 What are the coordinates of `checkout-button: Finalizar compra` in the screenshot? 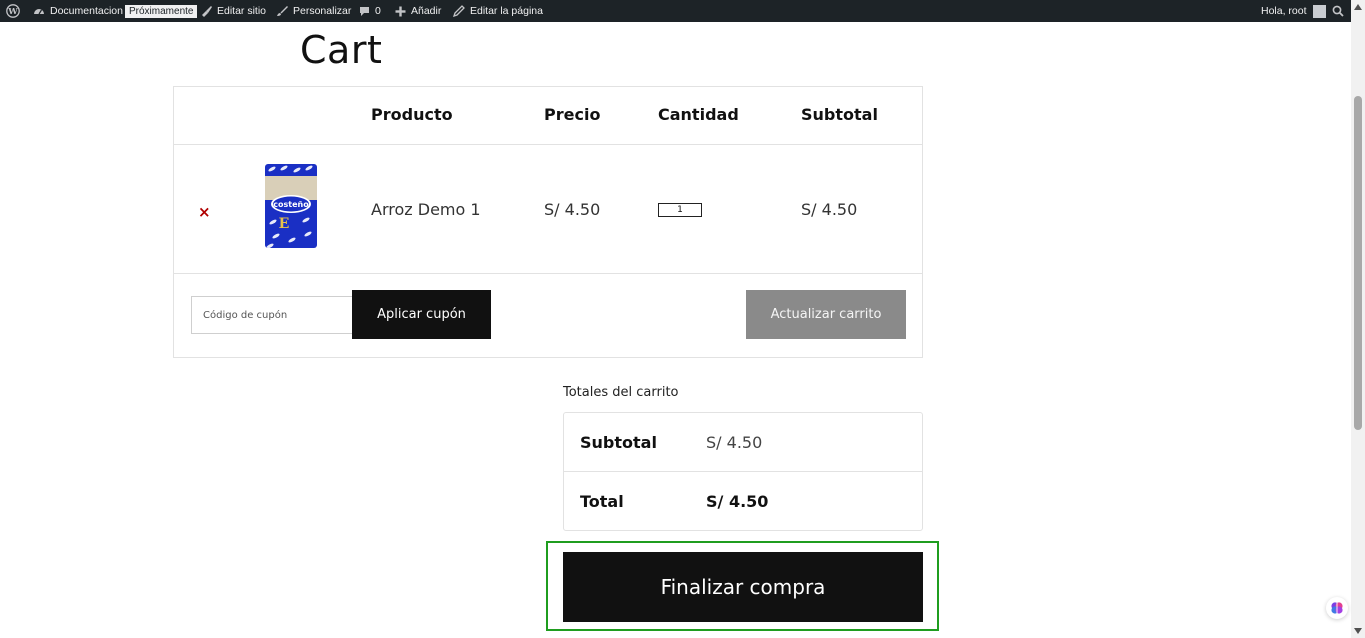 It's located at (743, 587).